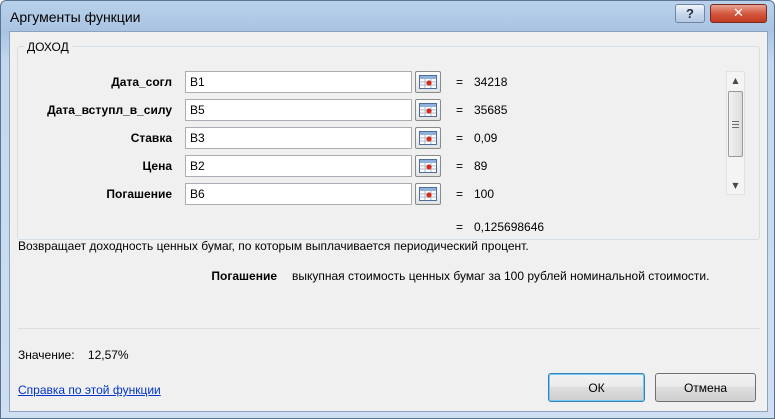 Image resolution: width=775 pixels, height=419 pixels. I want to click on help-button: ?, so click(690, 13).